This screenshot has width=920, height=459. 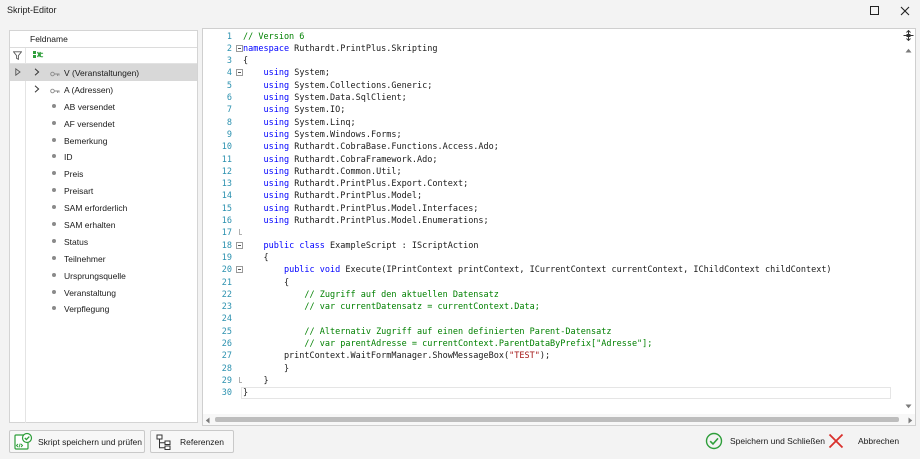 I want to click on field-list-item: Preis, so click(x=103, y=173).